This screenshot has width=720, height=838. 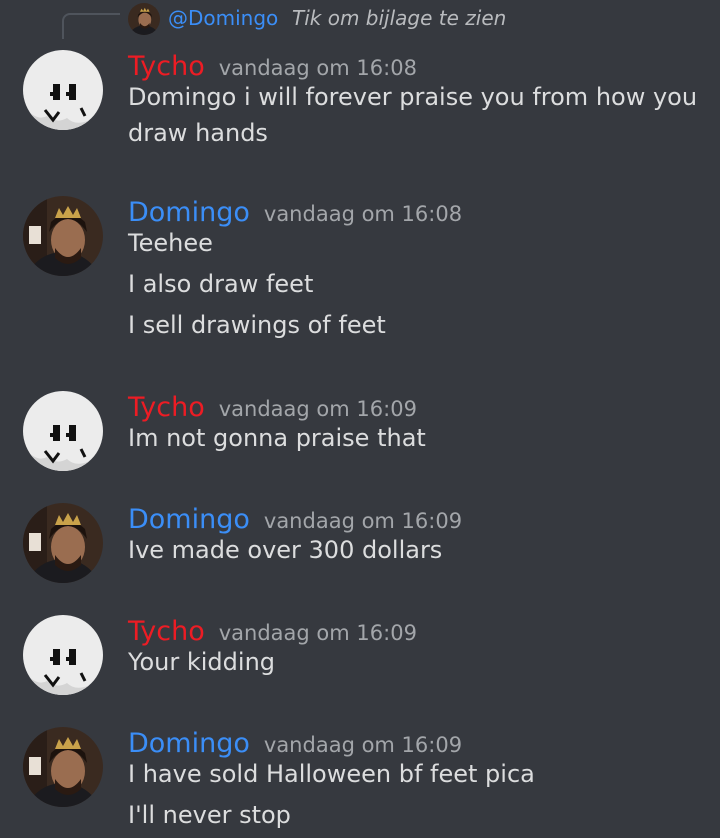 I want to click on message-text: Im not gonna praise that, so click(x=418, y=438).